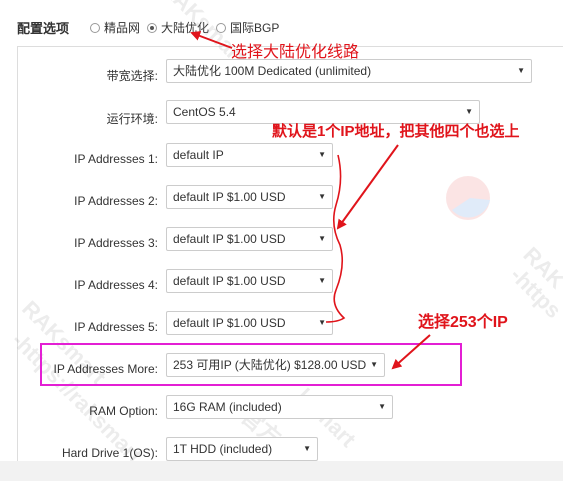 Image resolution: width=563 pixels, height=481 pixels. I want to click on arrow-to-mainland-radio-icon, so click(211, 40).